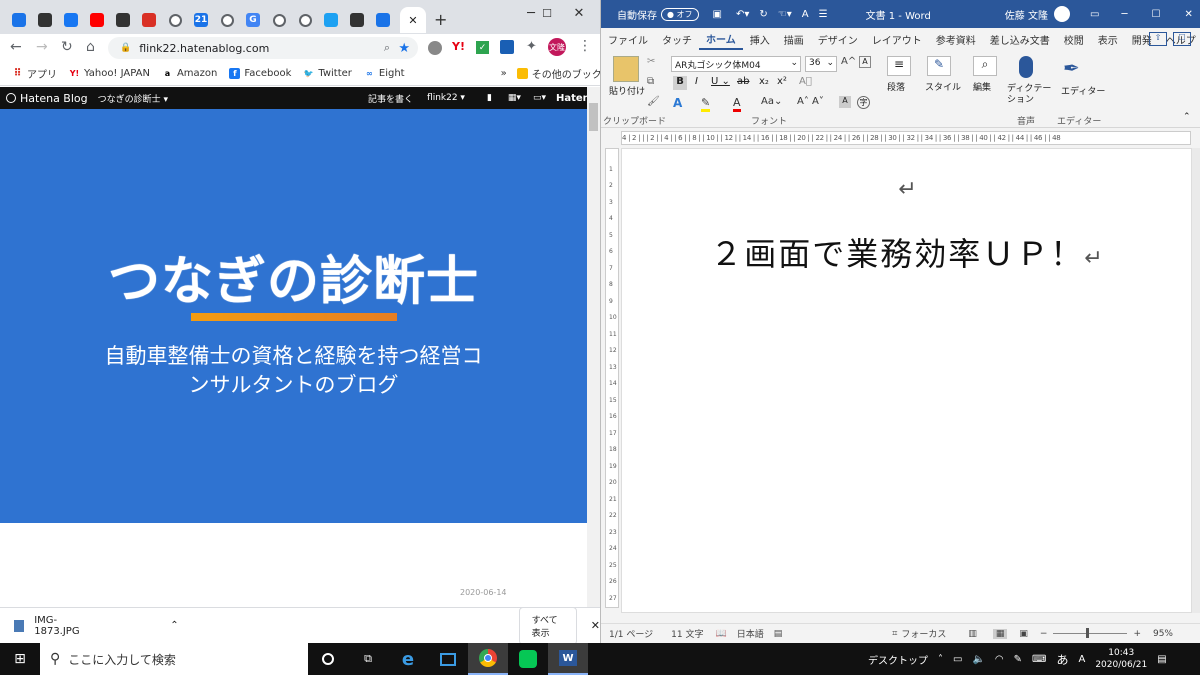 This screenshot has width=1200, height=675. What do you see at coordinates (54, 98) in the screenshot?
I see `hatena-blog-logo: Hatena Blog` at bounding box center [54, 98].